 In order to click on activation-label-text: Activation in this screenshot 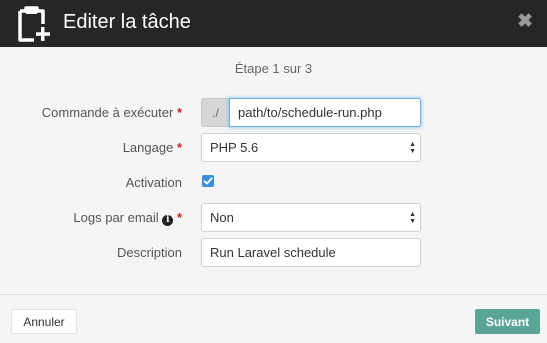, I will do `click(153, 182)`.